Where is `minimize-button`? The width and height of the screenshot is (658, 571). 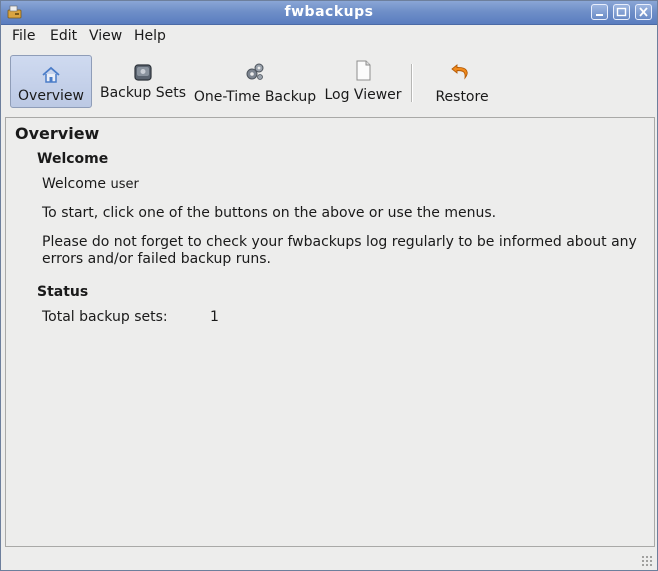 minimize-button is located at coordinates (599, 12).